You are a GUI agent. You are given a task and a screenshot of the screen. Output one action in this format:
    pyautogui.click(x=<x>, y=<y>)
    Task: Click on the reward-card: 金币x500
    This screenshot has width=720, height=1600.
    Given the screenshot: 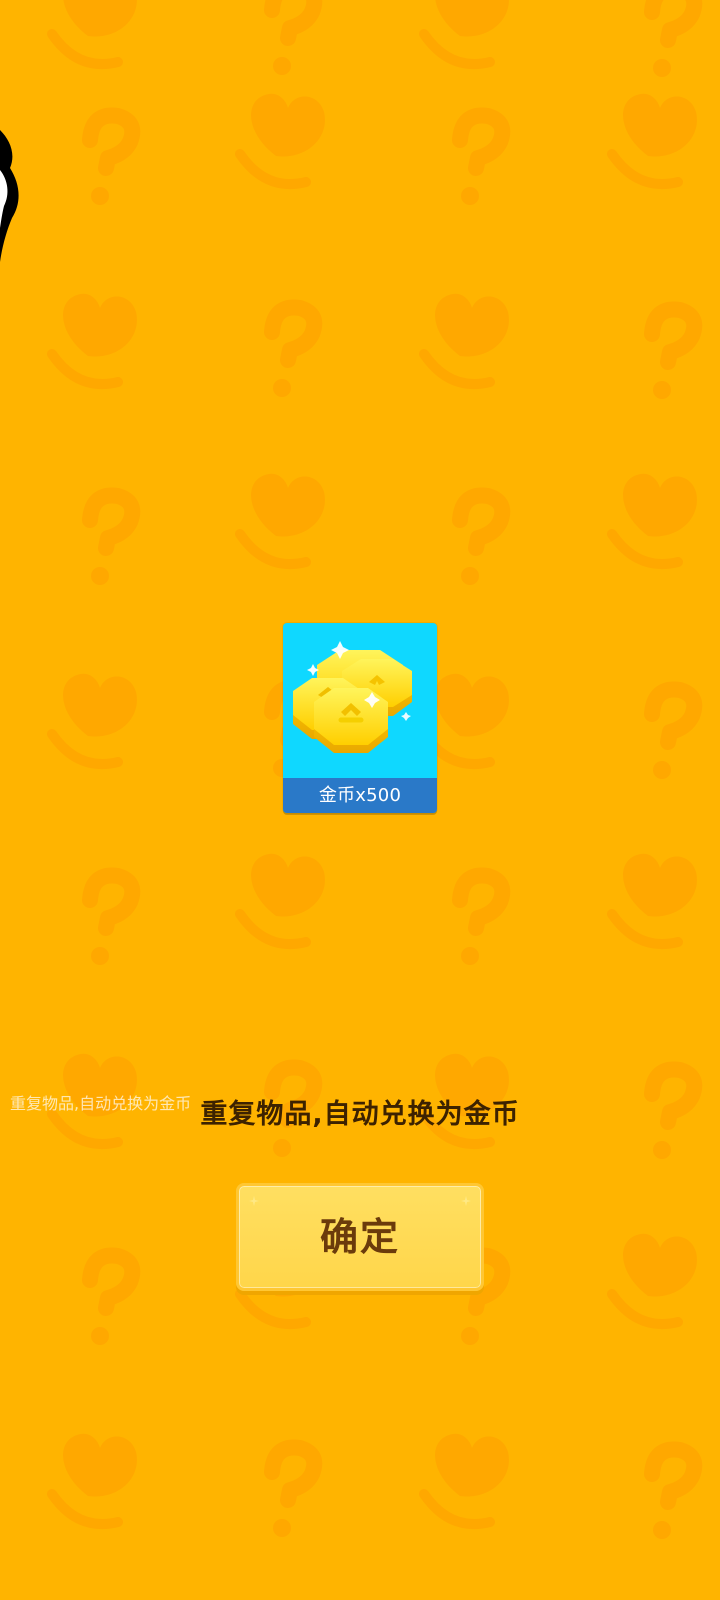 What is the action you would take?
    pyautogui.click(x=360, y=718)
    